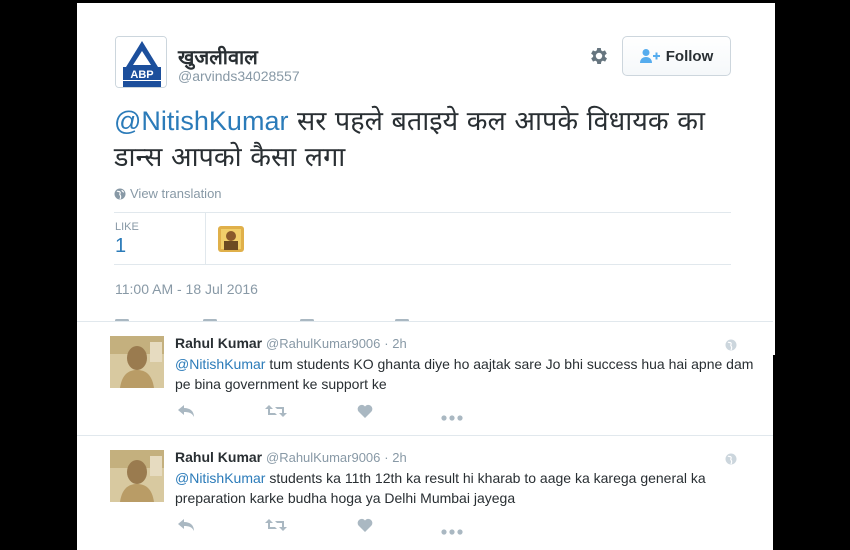 This screenshot has height=550, width=850. I want to click on author-avatar: ABP, so click(141, 62).